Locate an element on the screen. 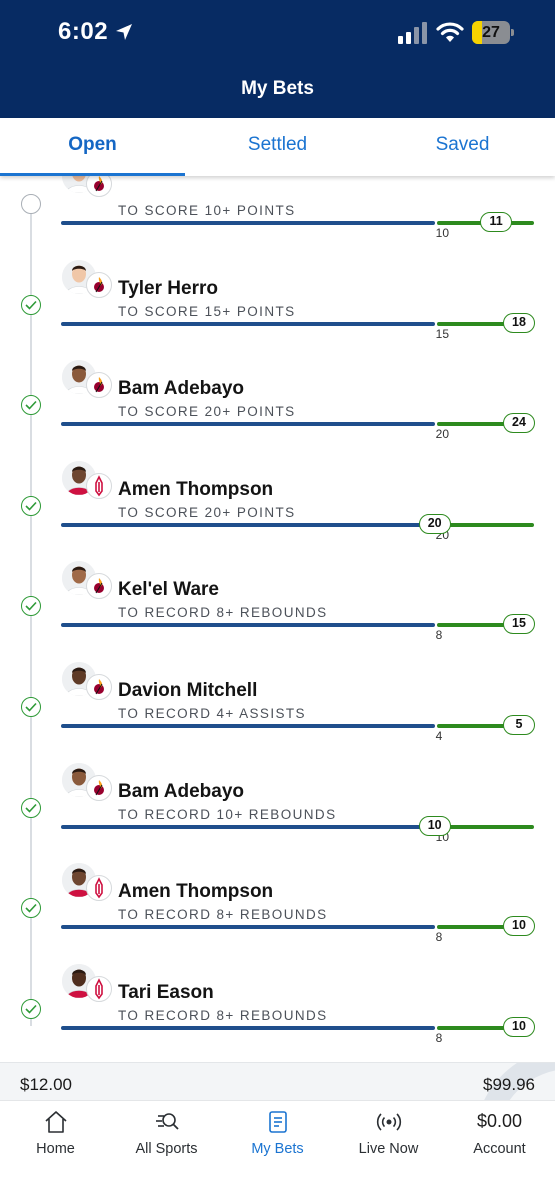 Image resolution: width=555 pixels, height=1200 pixels. player-name: Kel'el Ware is located at coordinates (168, 590).